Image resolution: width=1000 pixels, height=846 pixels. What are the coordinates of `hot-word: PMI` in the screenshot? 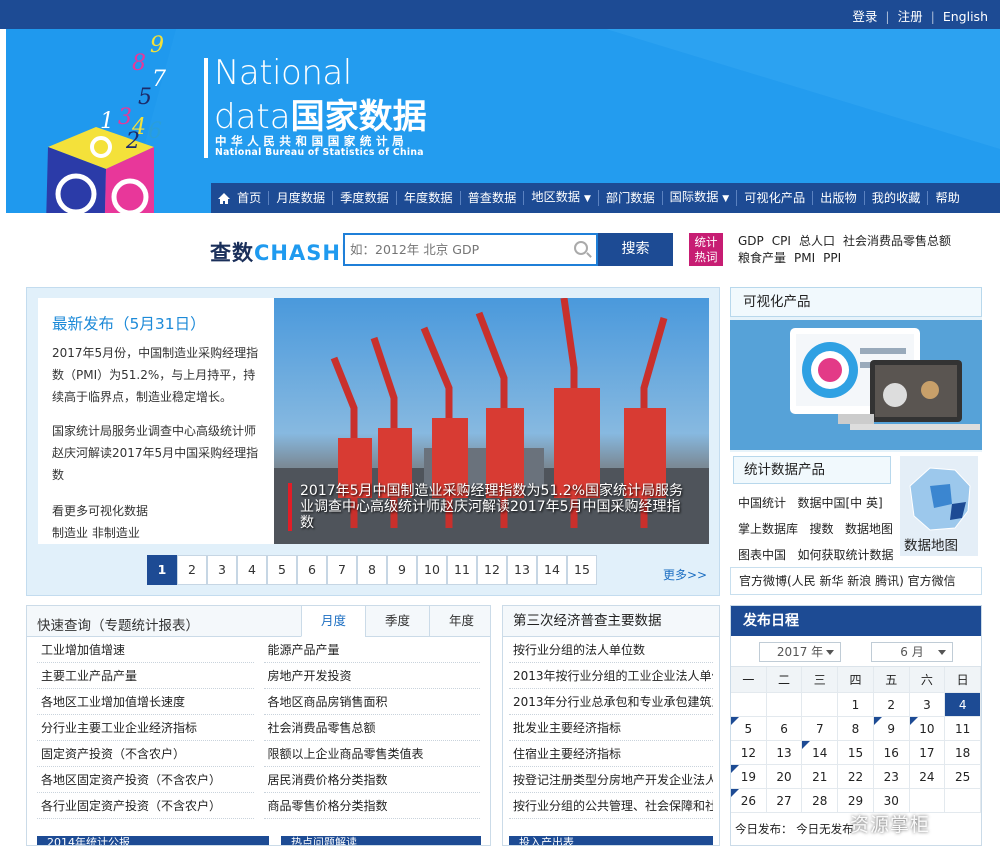 It's located at (804, 258).